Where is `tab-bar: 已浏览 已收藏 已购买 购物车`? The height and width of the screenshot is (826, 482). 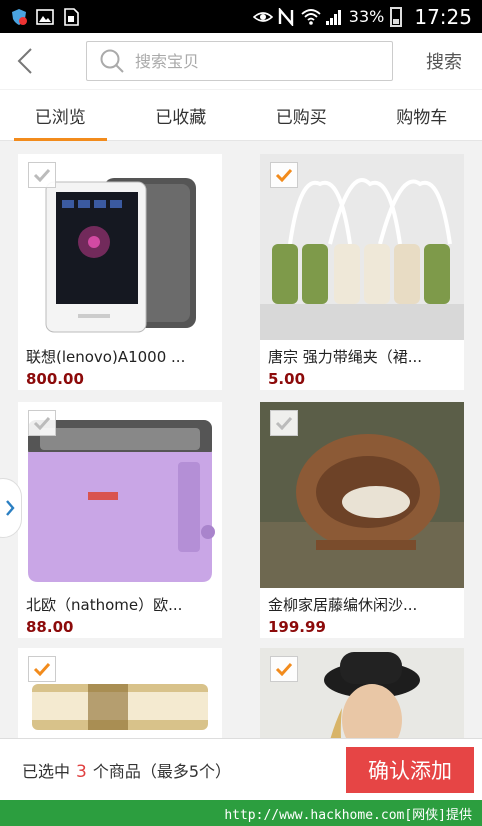 tab-bar: 已浏览 已收藏 已购买 购物车 is located at coordinates (241, 115).